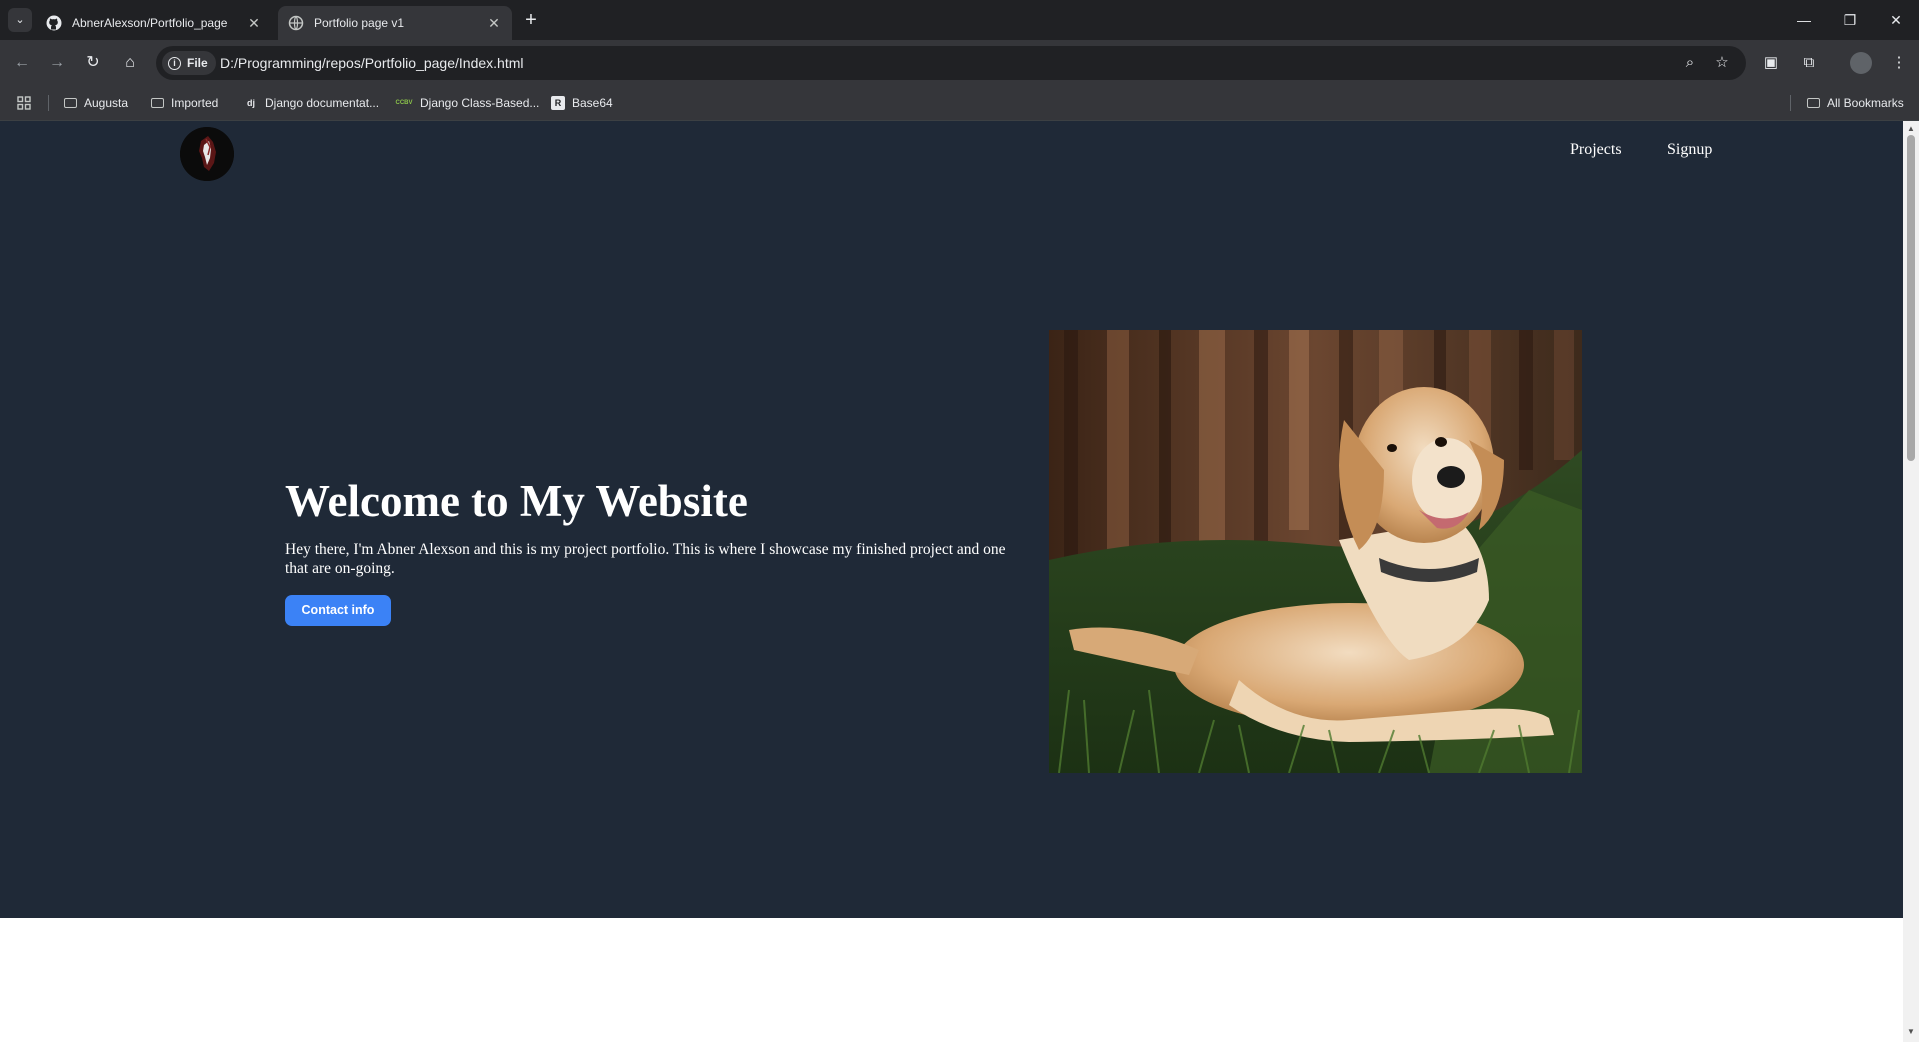 This screenshot has height=1042, width=1919. What do you see at coordinates (1722, 63) in the screenshot?
I see `star-icon: ☆` at bounding box center [1722, 63].